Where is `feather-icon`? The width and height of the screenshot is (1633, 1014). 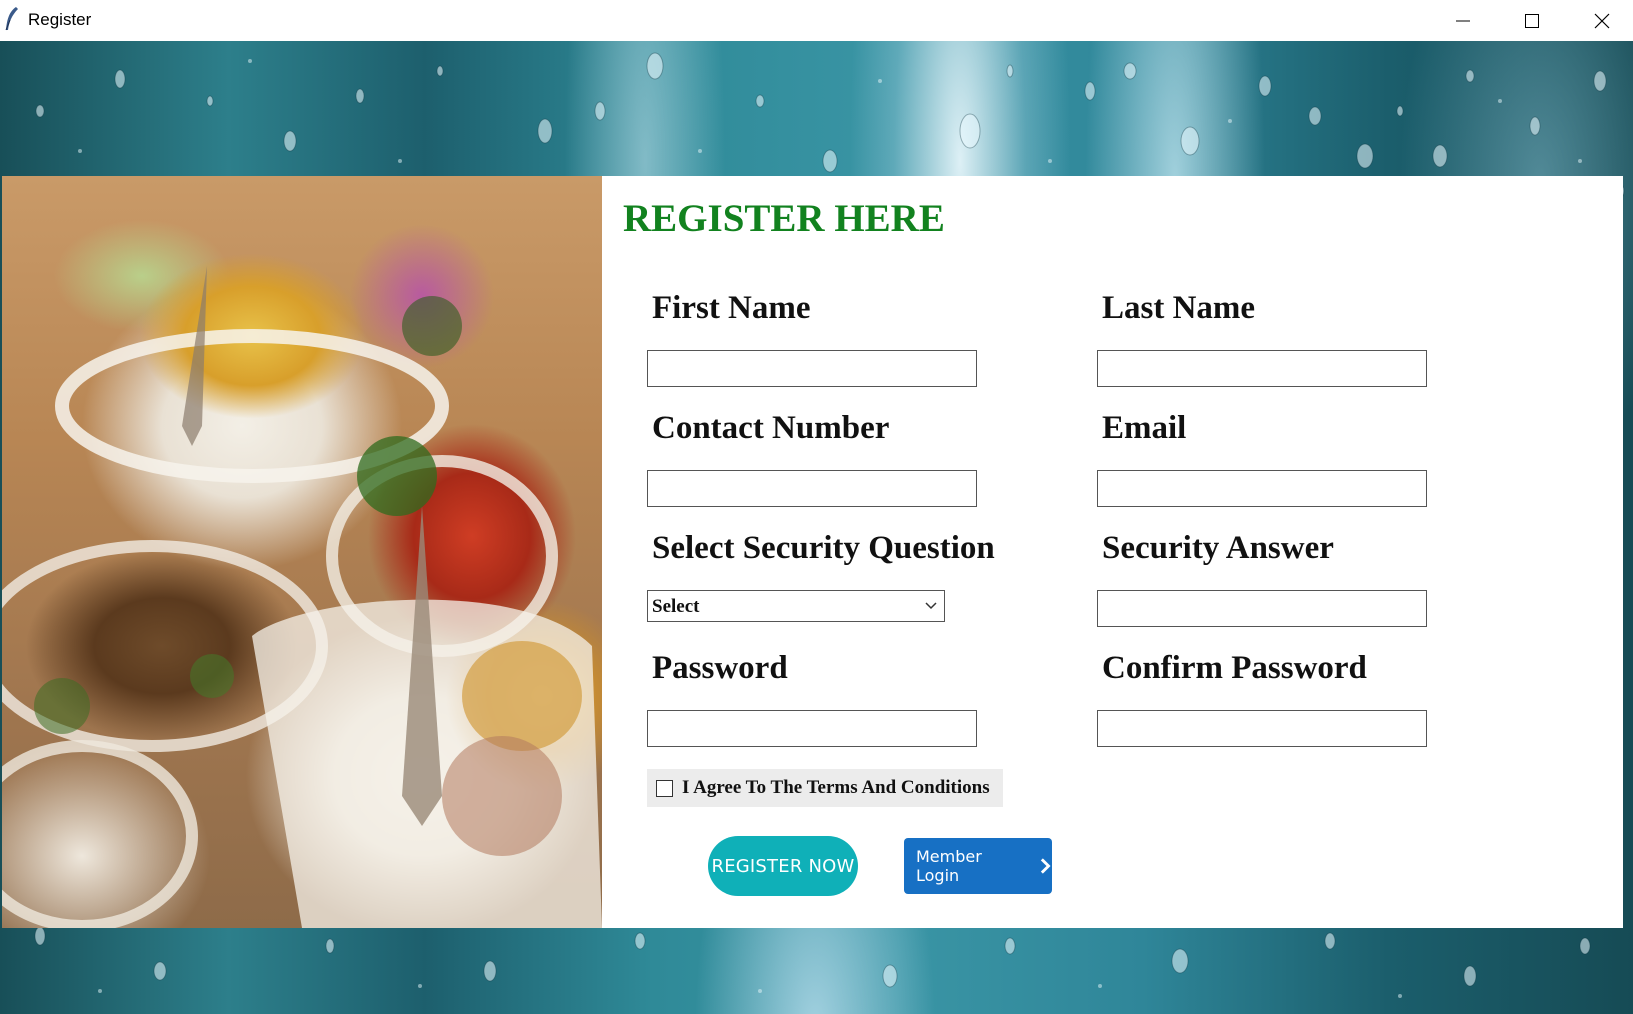
feather-icon is located at coordinates (11, 19).